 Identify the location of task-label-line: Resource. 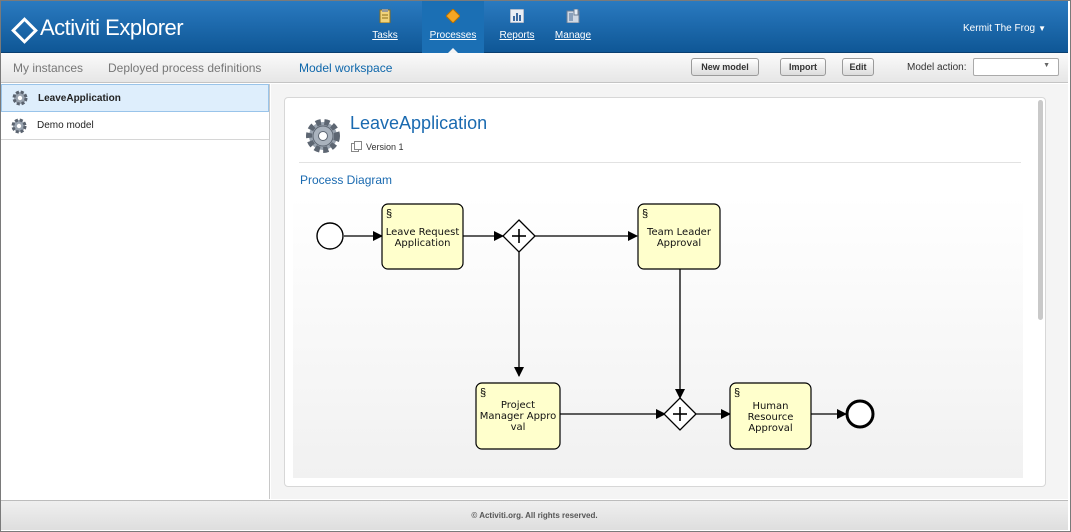
(771, 417).